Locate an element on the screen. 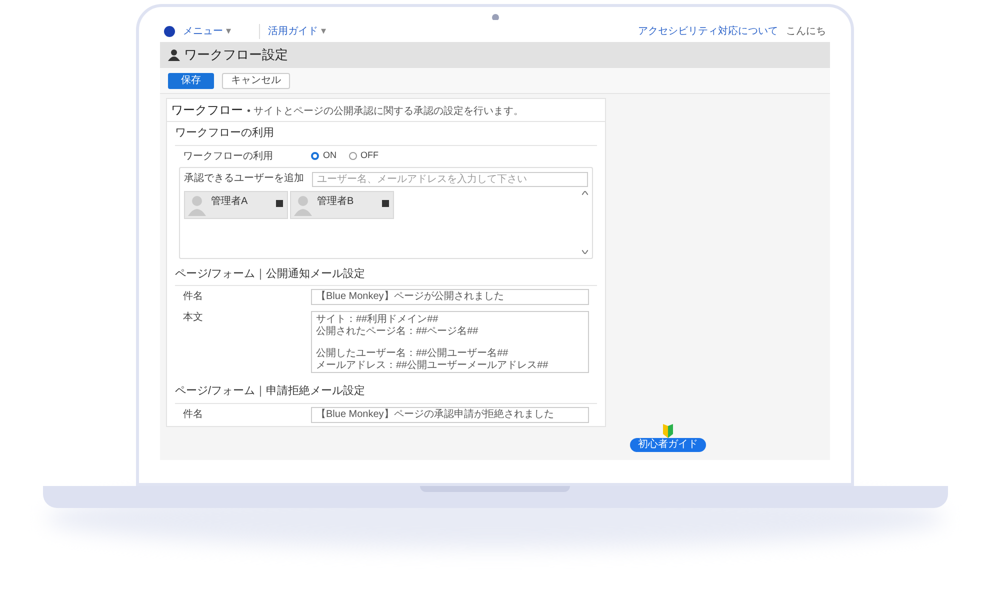 The image size is (990, 604). field-label: 本文 is located at coordinates (193, 318).